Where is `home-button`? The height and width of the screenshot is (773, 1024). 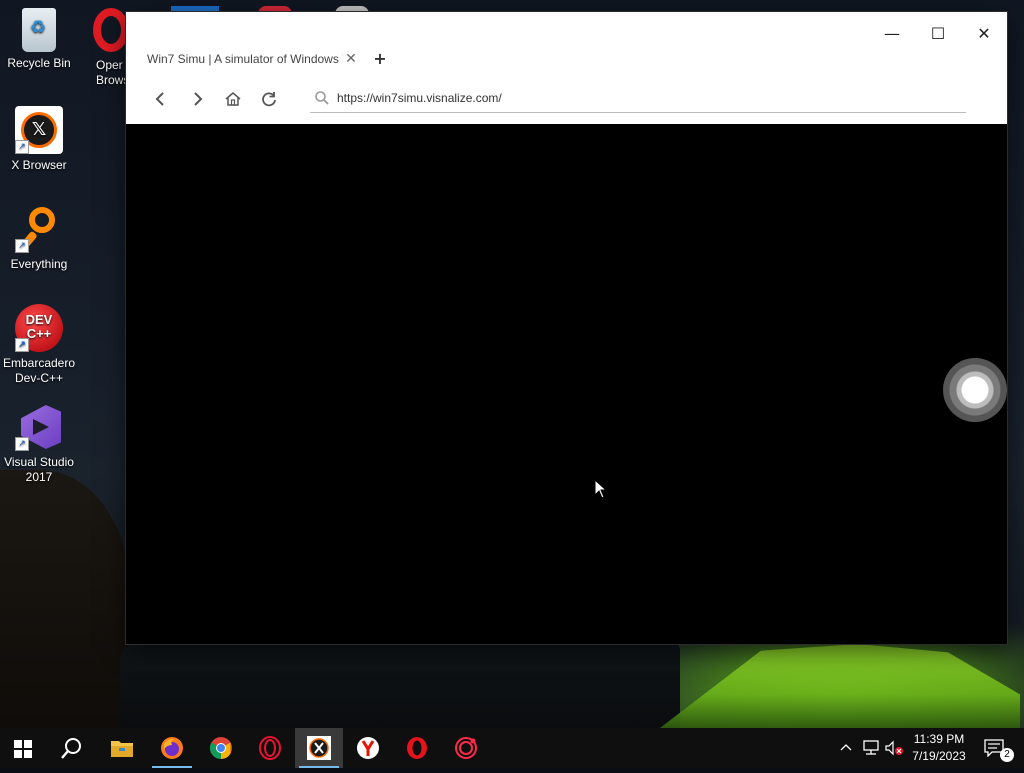 home-button is located at coordinates (233, 99).